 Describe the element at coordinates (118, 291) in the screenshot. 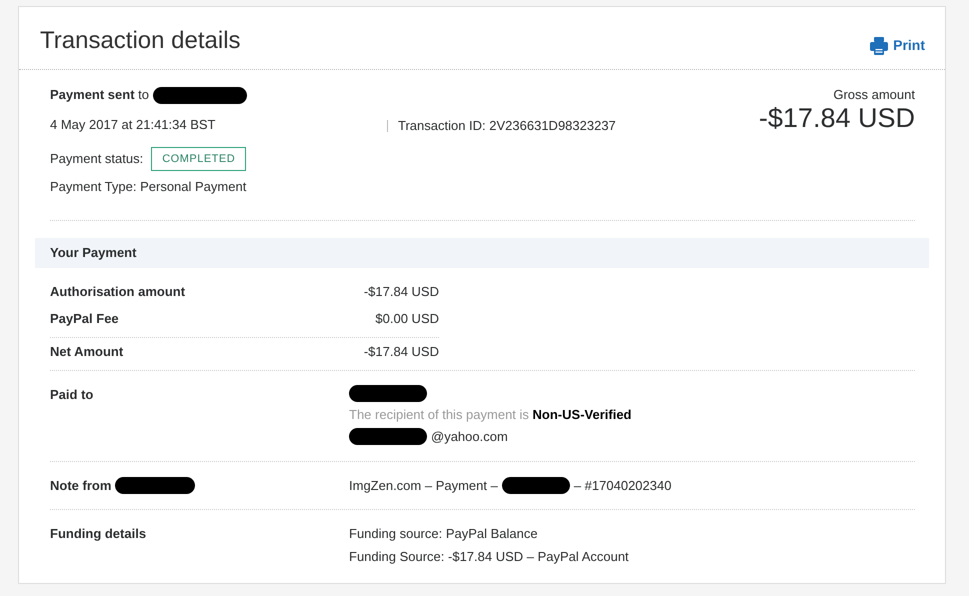

I see `amount-label: Authorisation amount` at that location.